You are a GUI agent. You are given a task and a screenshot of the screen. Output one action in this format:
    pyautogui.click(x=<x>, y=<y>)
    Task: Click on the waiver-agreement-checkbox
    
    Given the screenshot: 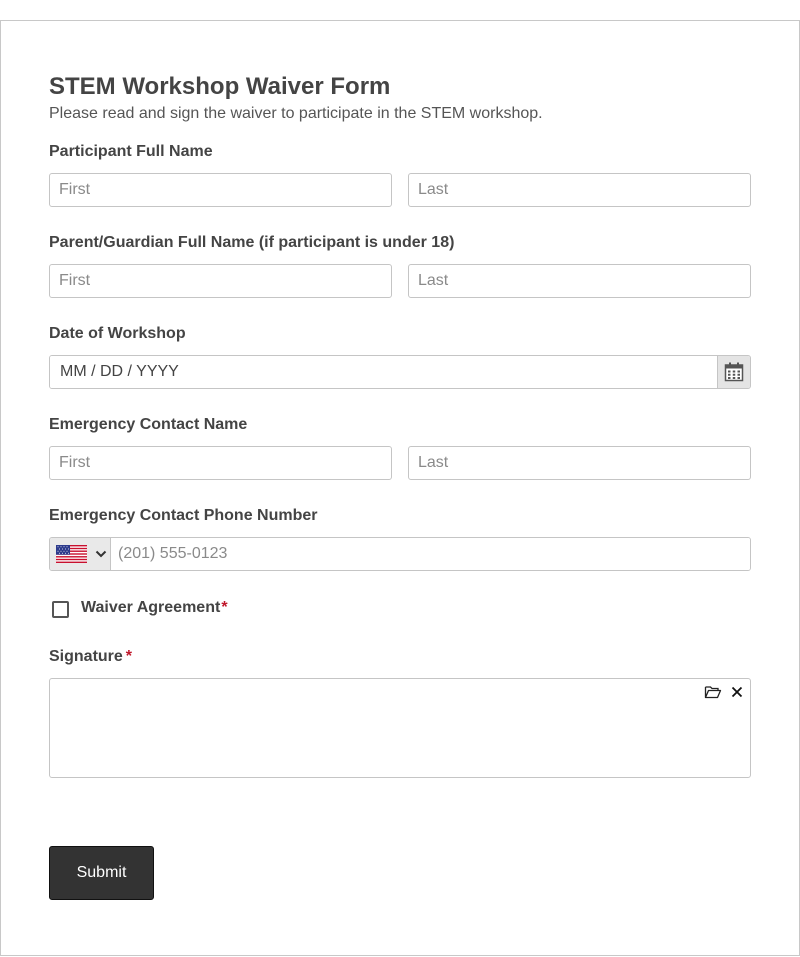 What is the action you would take?
    pyautogui.click(x=60, y=609)
    